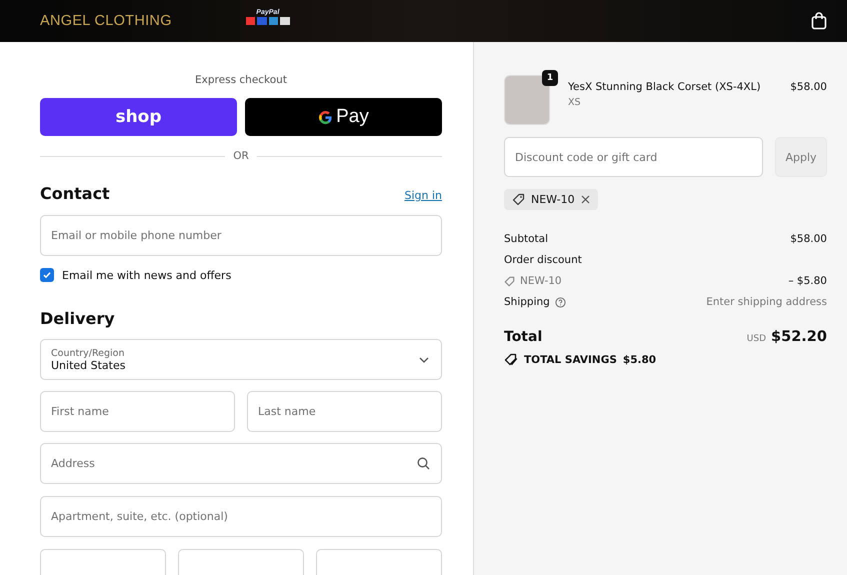  What do you see at coordinates (343, 117) in the screenshot?
I see `google-pay-button: Pay` at bounding box center [343, 117].